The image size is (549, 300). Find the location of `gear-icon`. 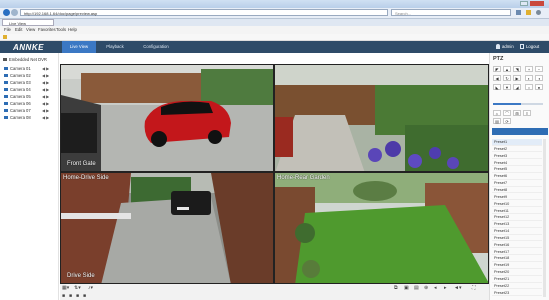

gear-icon is located at coordinates (538, 12).